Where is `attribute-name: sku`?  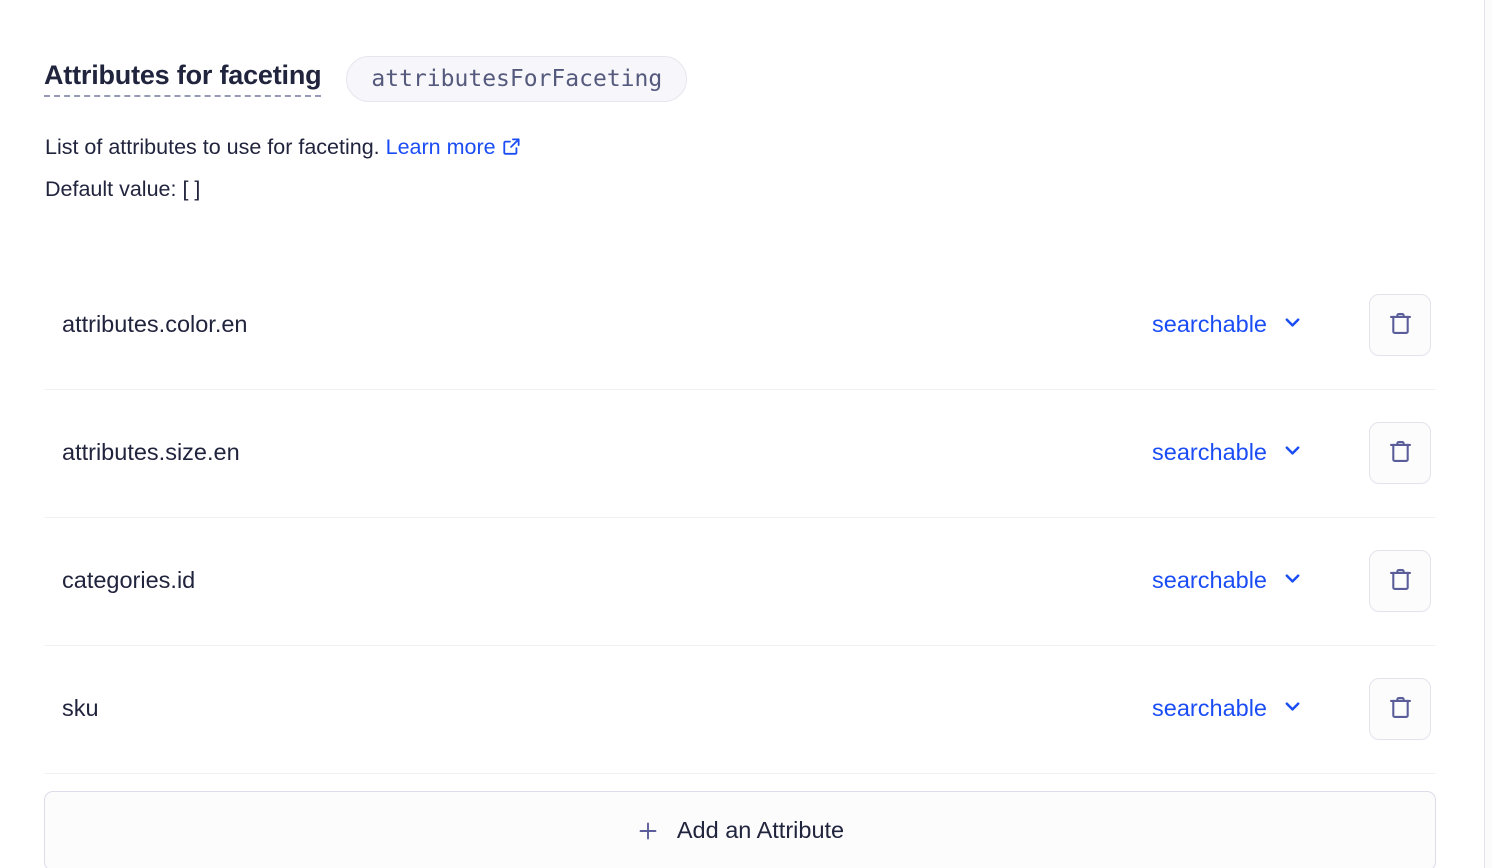
attribute-name: sku is located at coordinates (80, 708).